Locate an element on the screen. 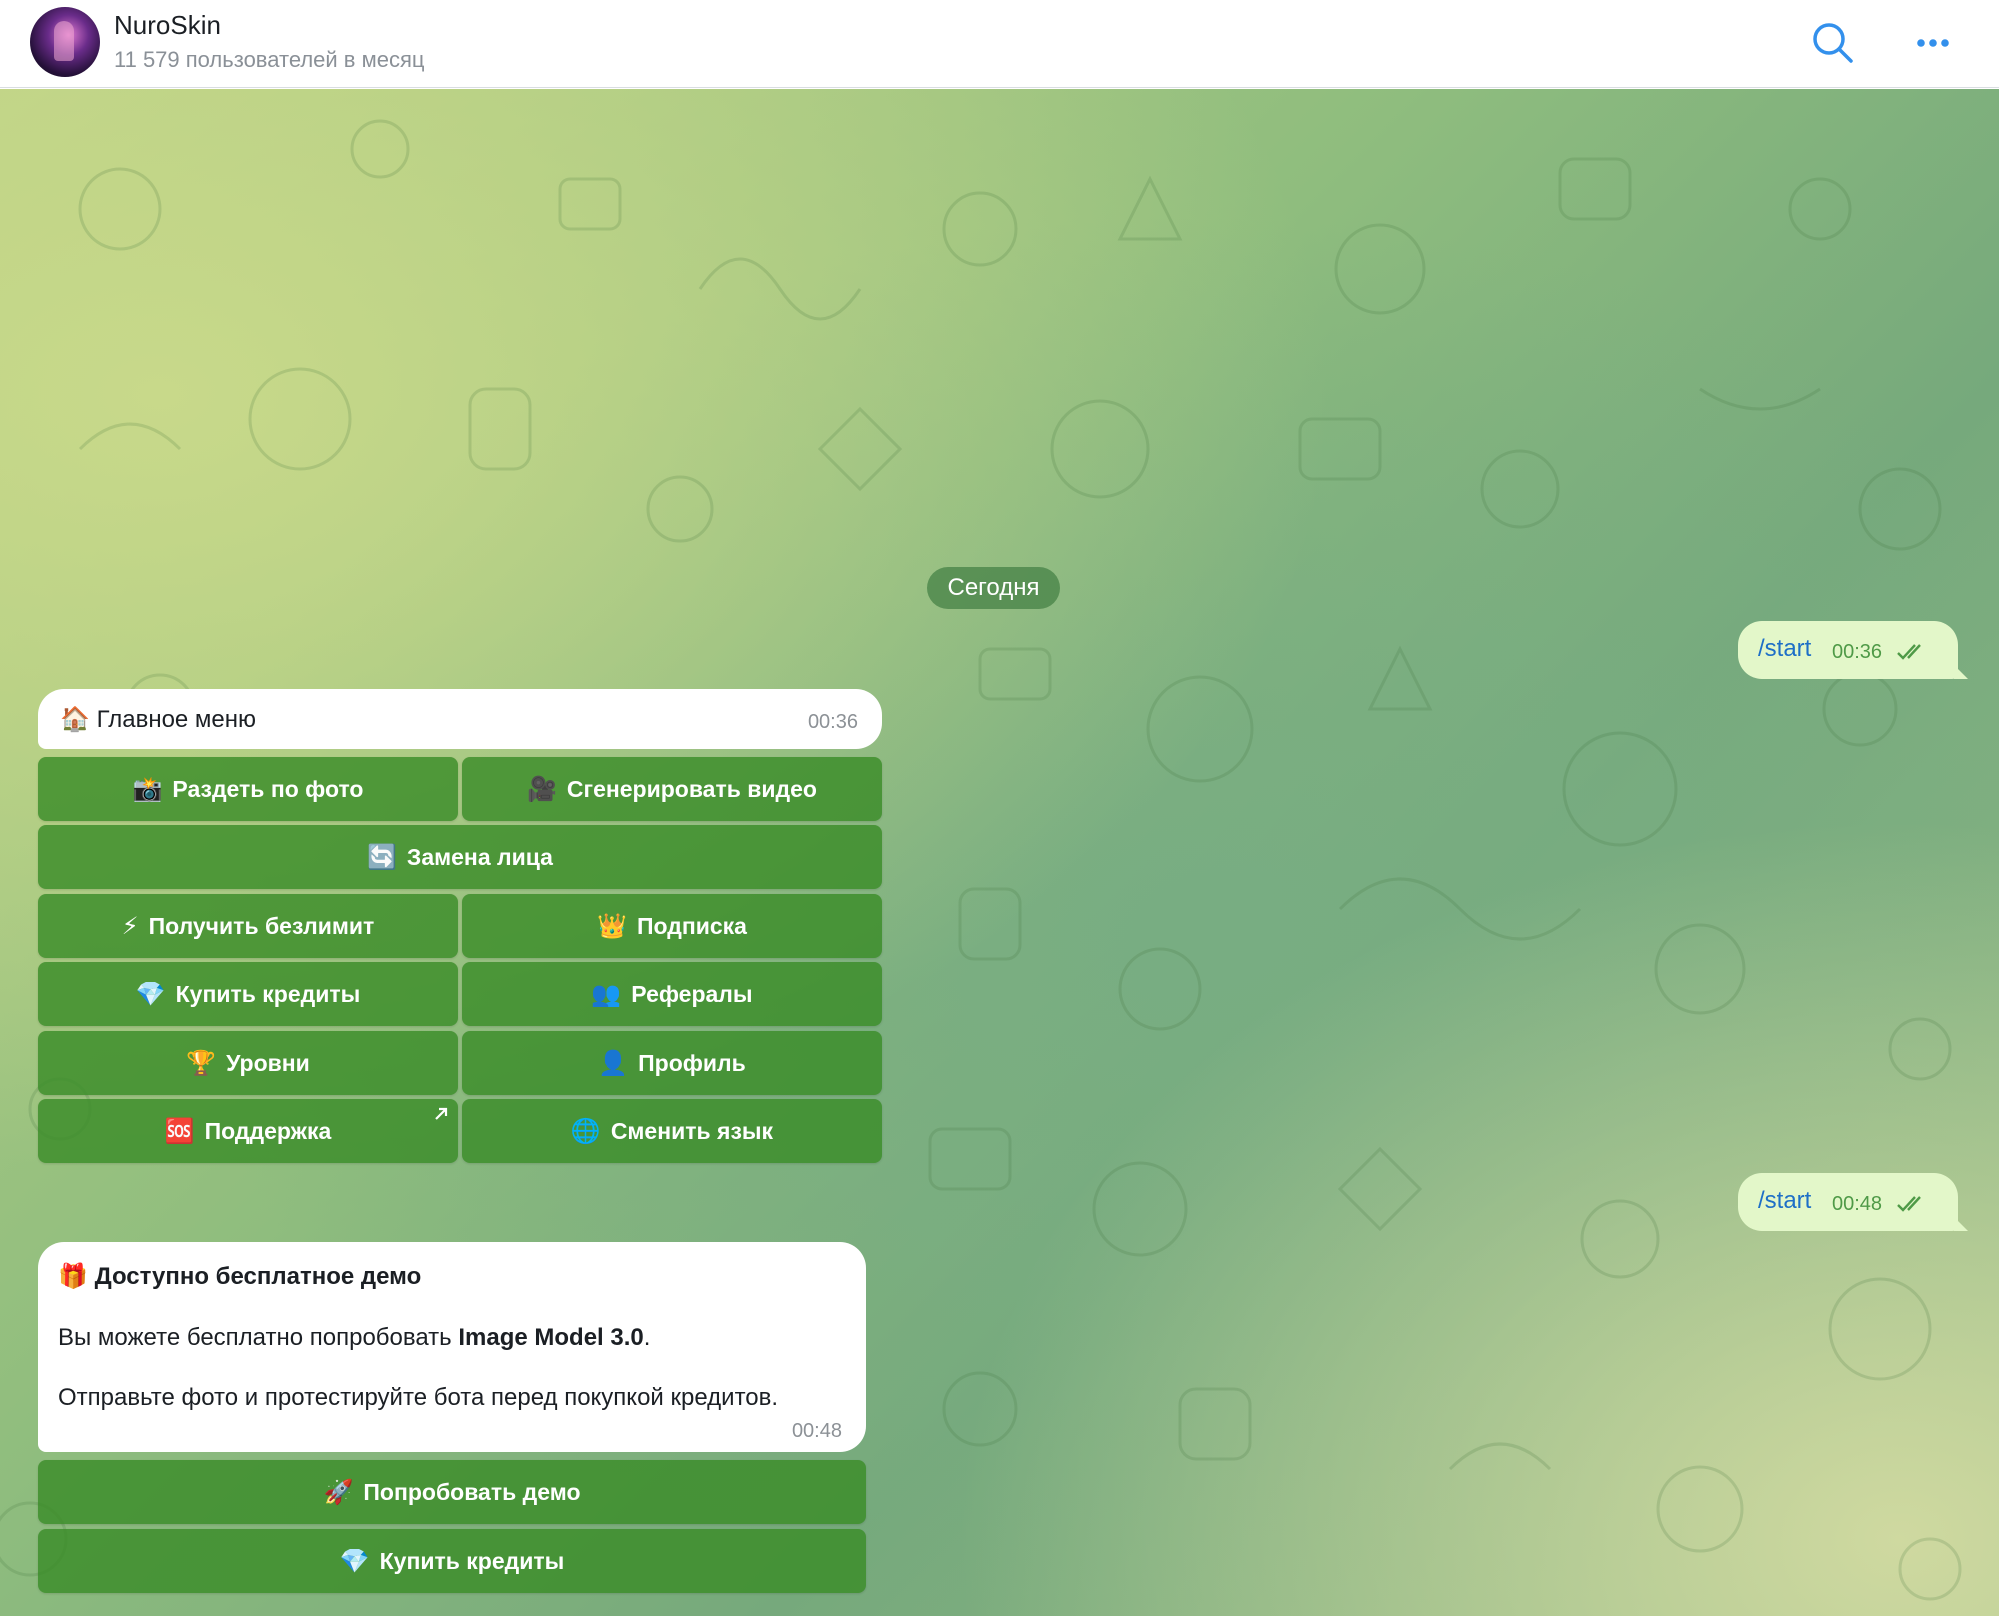  date-chip: Сегодня is located at coordinates (993, 588).